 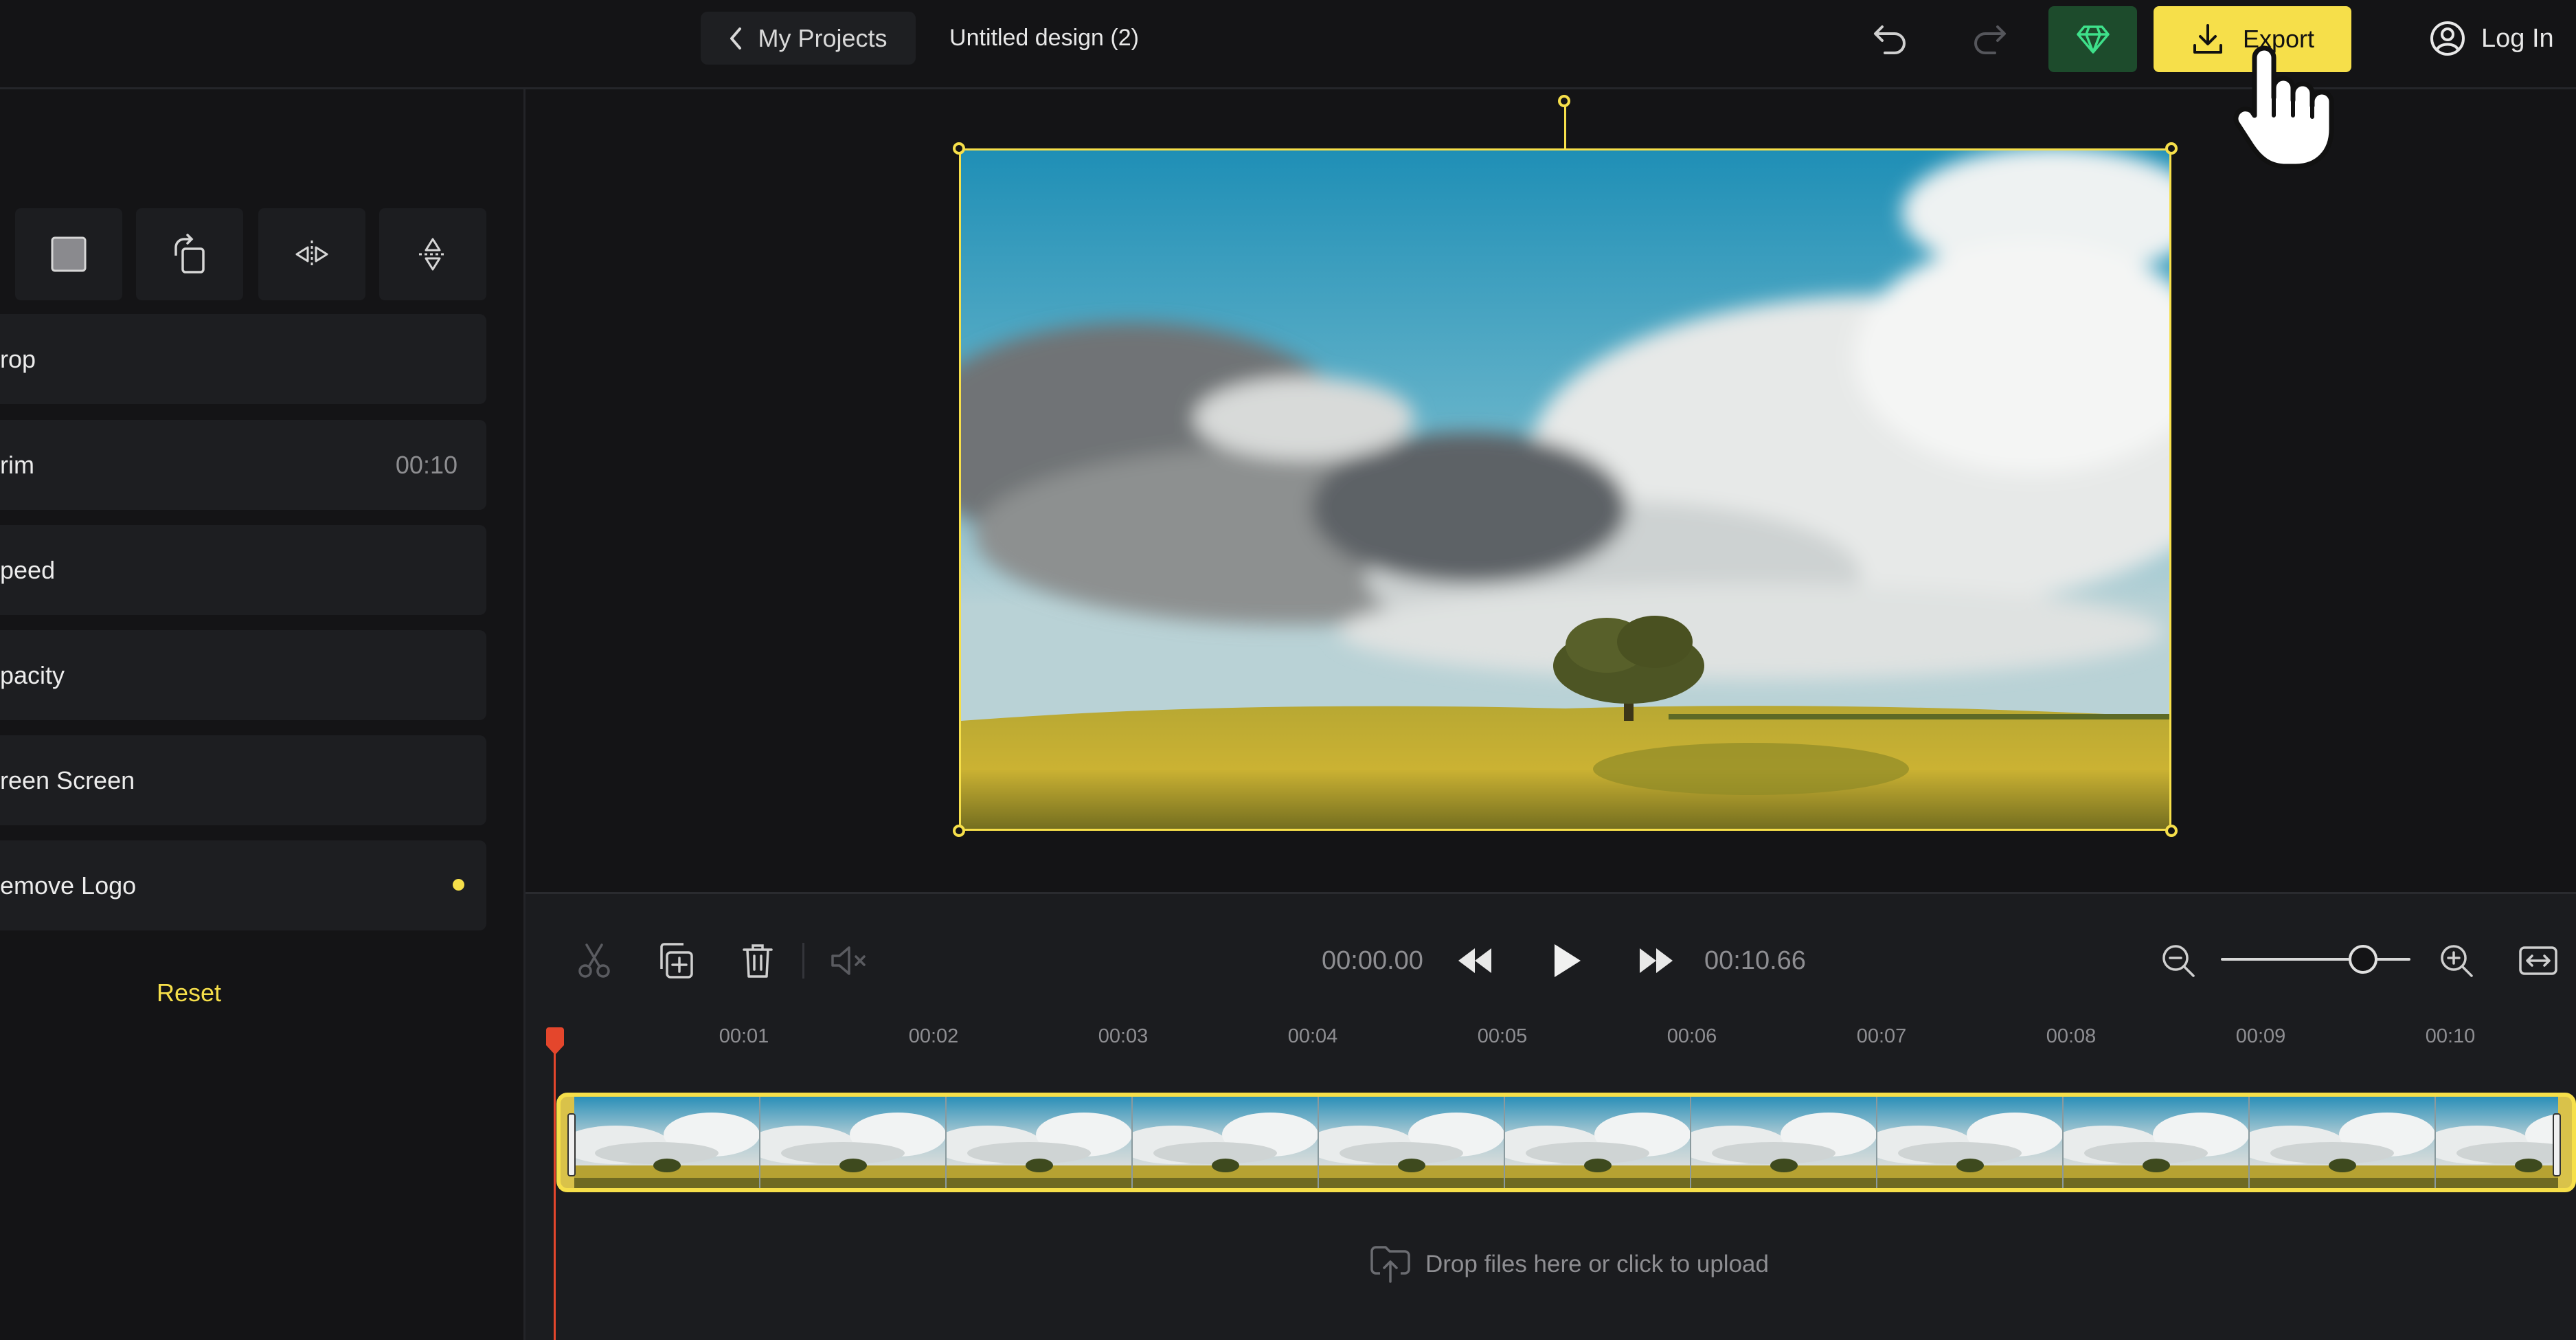 I want to click on diamond-icon, so click(x=2093, y=39).